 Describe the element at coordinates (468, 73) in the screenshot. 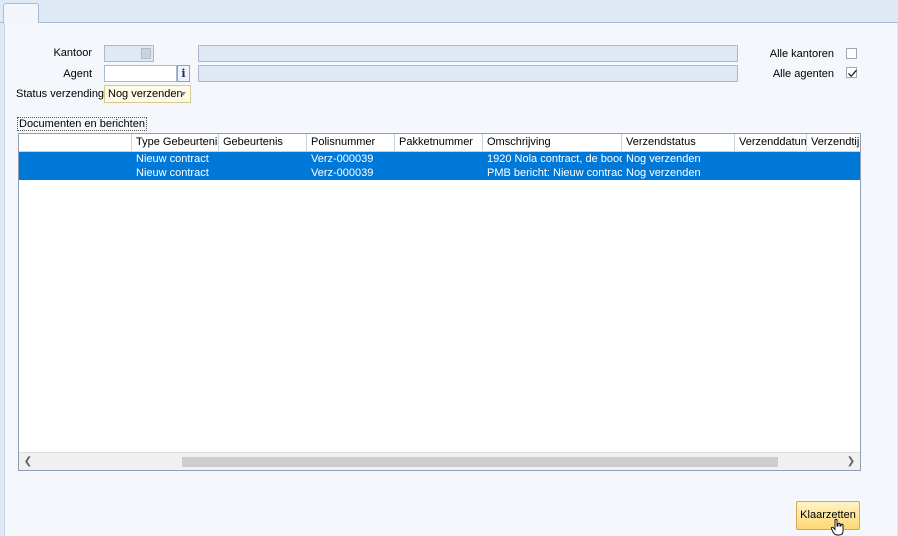

I see `agent-name-field` at that location.